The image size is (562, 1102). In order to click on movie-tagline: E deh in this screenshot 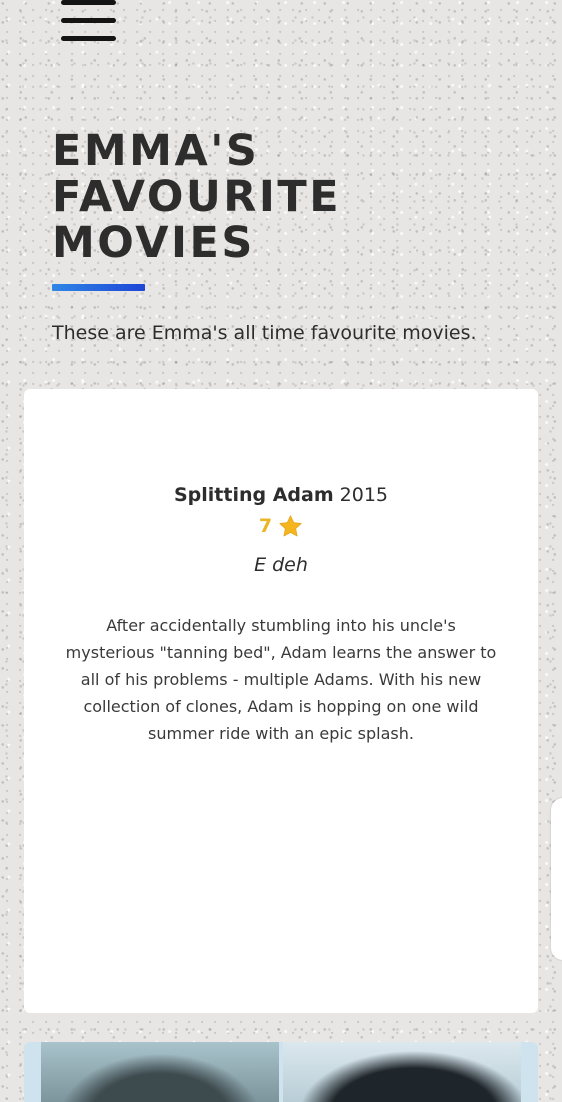, I will do `click(281, 565)`.